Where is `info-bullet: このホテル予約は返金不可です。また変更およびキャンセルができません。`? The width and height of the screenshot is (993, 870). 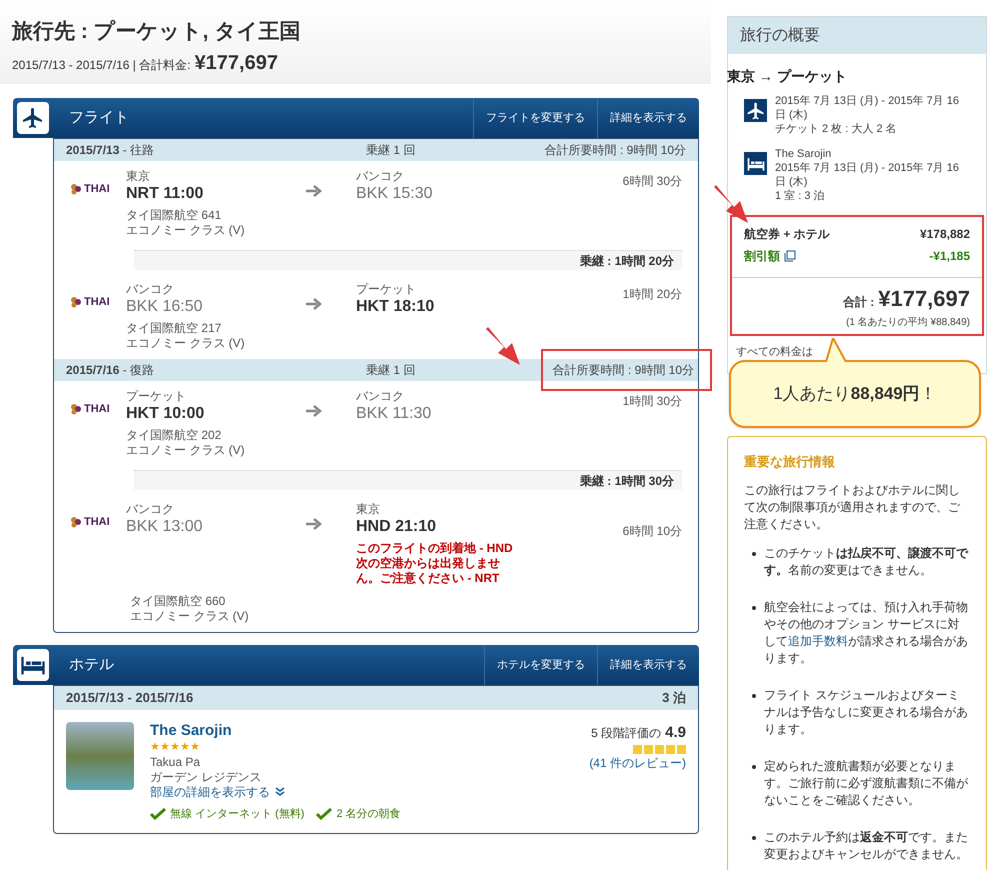
info-bullet: このホテル予約は返金不可です。また変更およびキャンセルができません。 is located at coordinates (866, 845).